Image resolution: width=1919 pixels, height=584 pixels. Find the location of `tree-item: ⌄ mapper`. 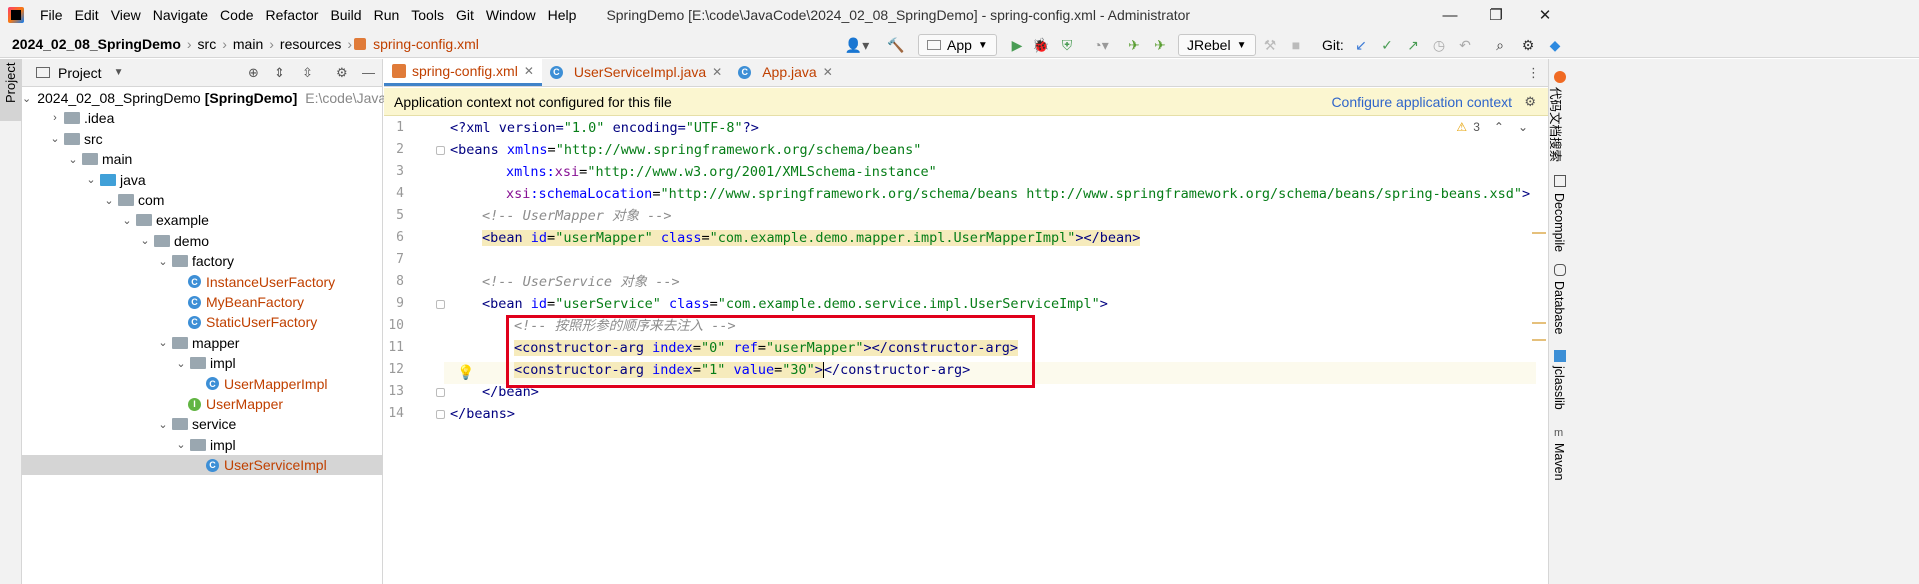

tree-item: ⌄ mapper is located at coordinates (202, 343).